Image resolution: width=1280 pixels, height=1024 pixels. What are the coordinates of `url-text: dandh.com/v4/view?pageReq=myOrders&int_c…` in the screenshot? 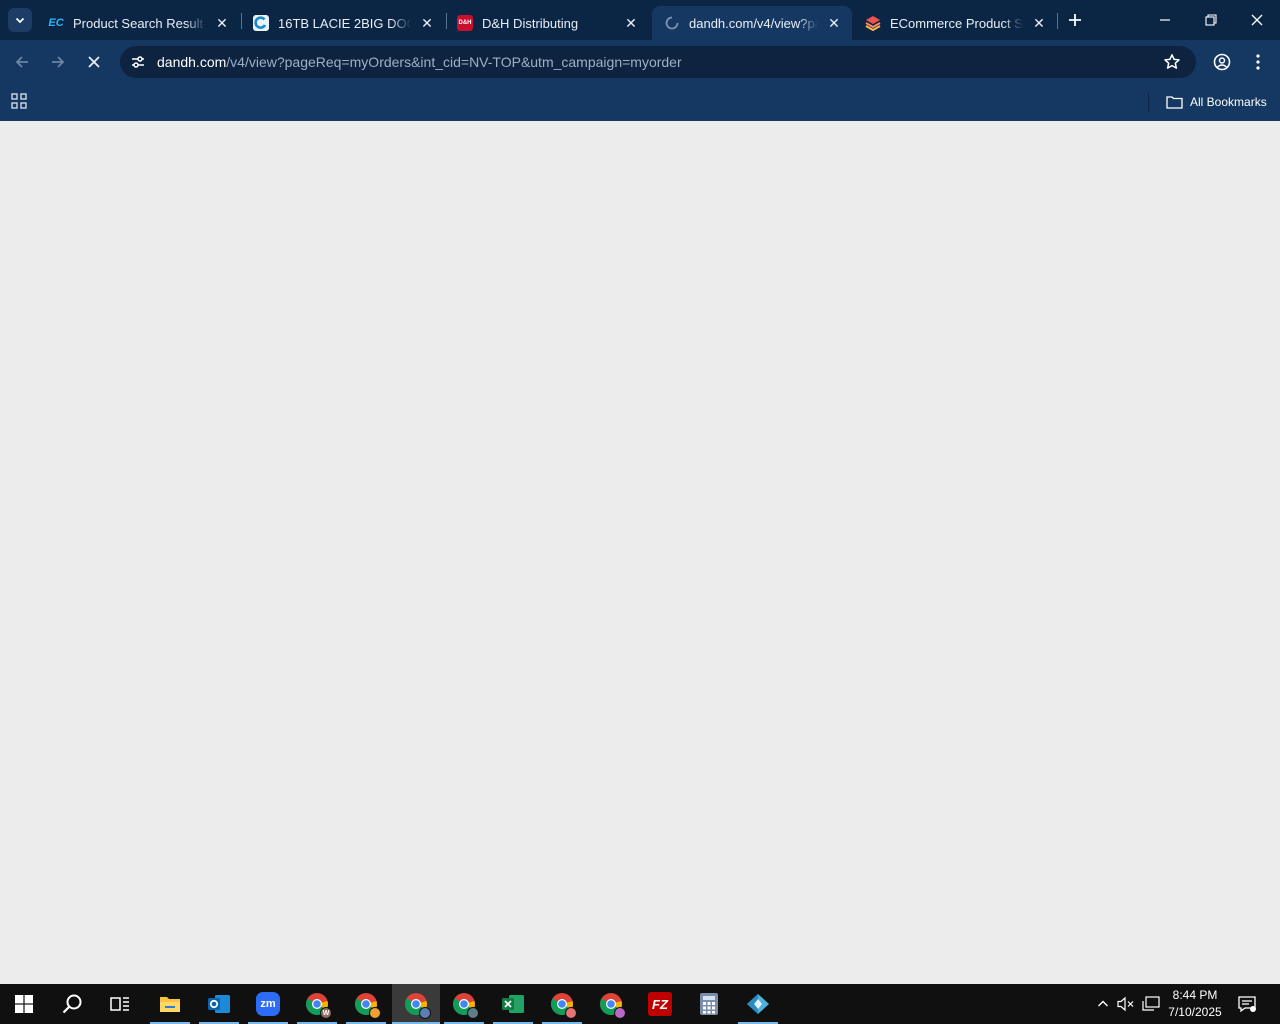 It's located at (419, 62).